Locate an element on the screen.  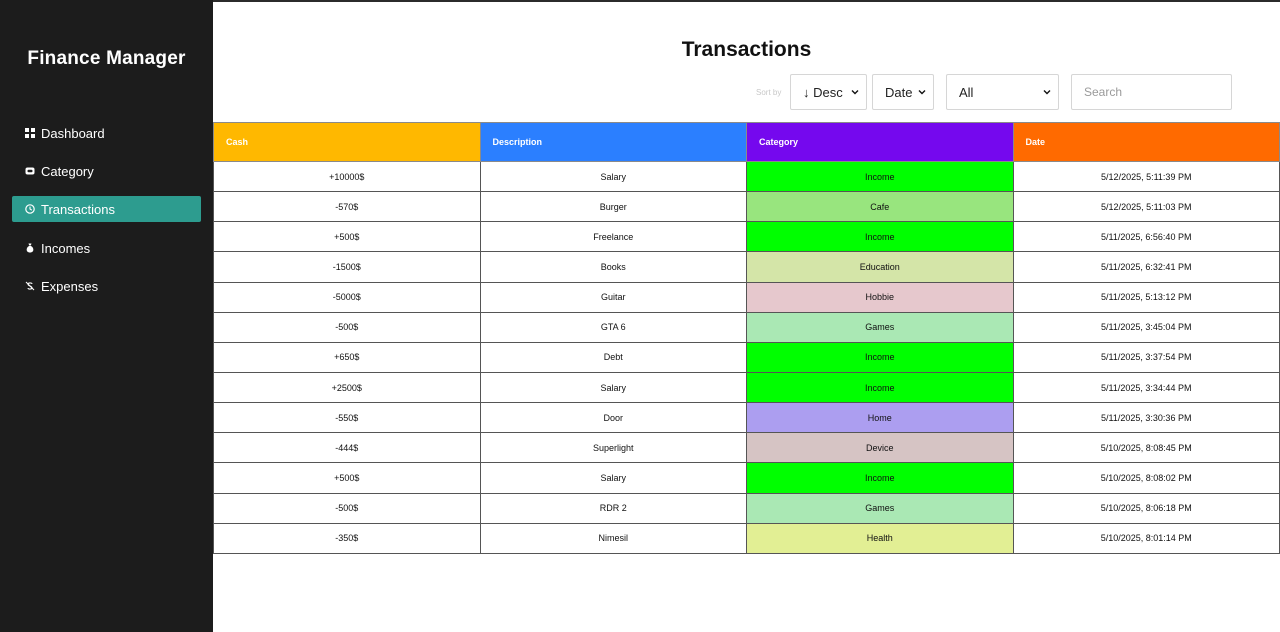
sidebar-item-transactions: Transactions is located at coordinates (106, 209).